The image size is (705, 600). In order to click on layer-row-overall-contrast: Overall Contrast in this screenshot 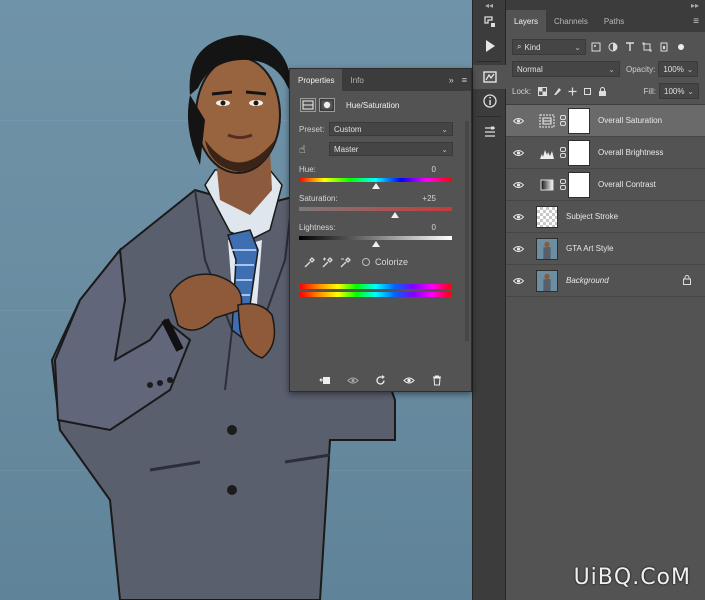, I will do `click(605, 185)`.